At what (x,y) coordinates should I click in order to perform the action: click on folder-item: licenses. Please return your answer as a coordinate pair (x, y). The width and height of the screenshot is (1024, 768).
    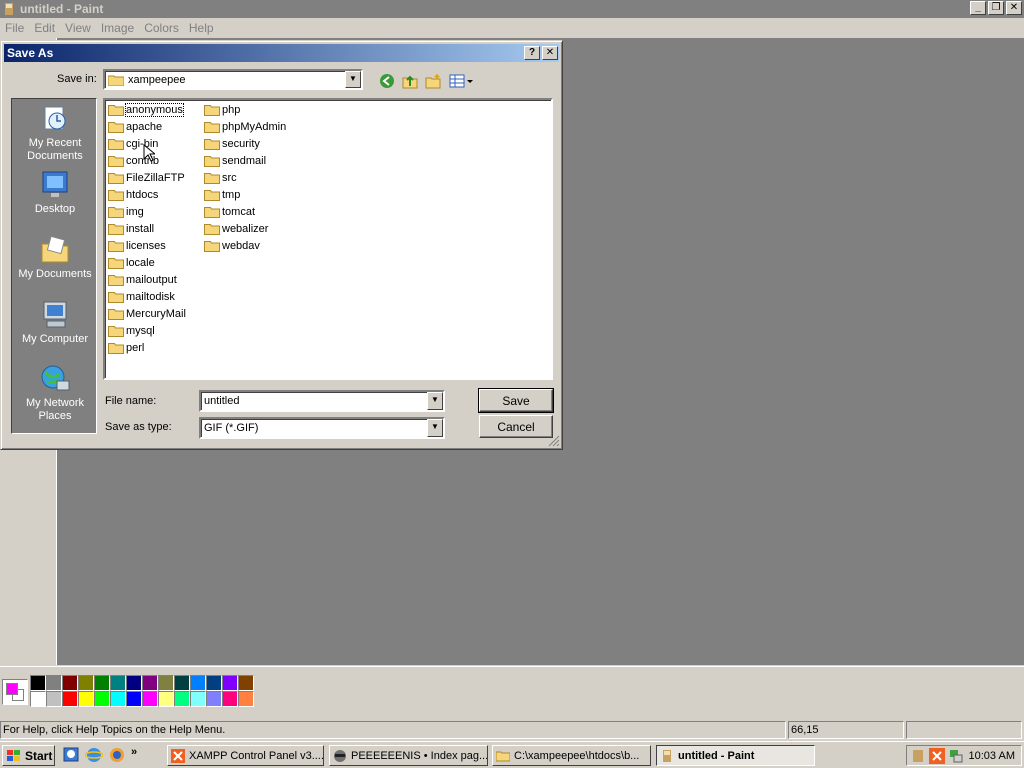
    Looking at the image, I should click on (137, 246).